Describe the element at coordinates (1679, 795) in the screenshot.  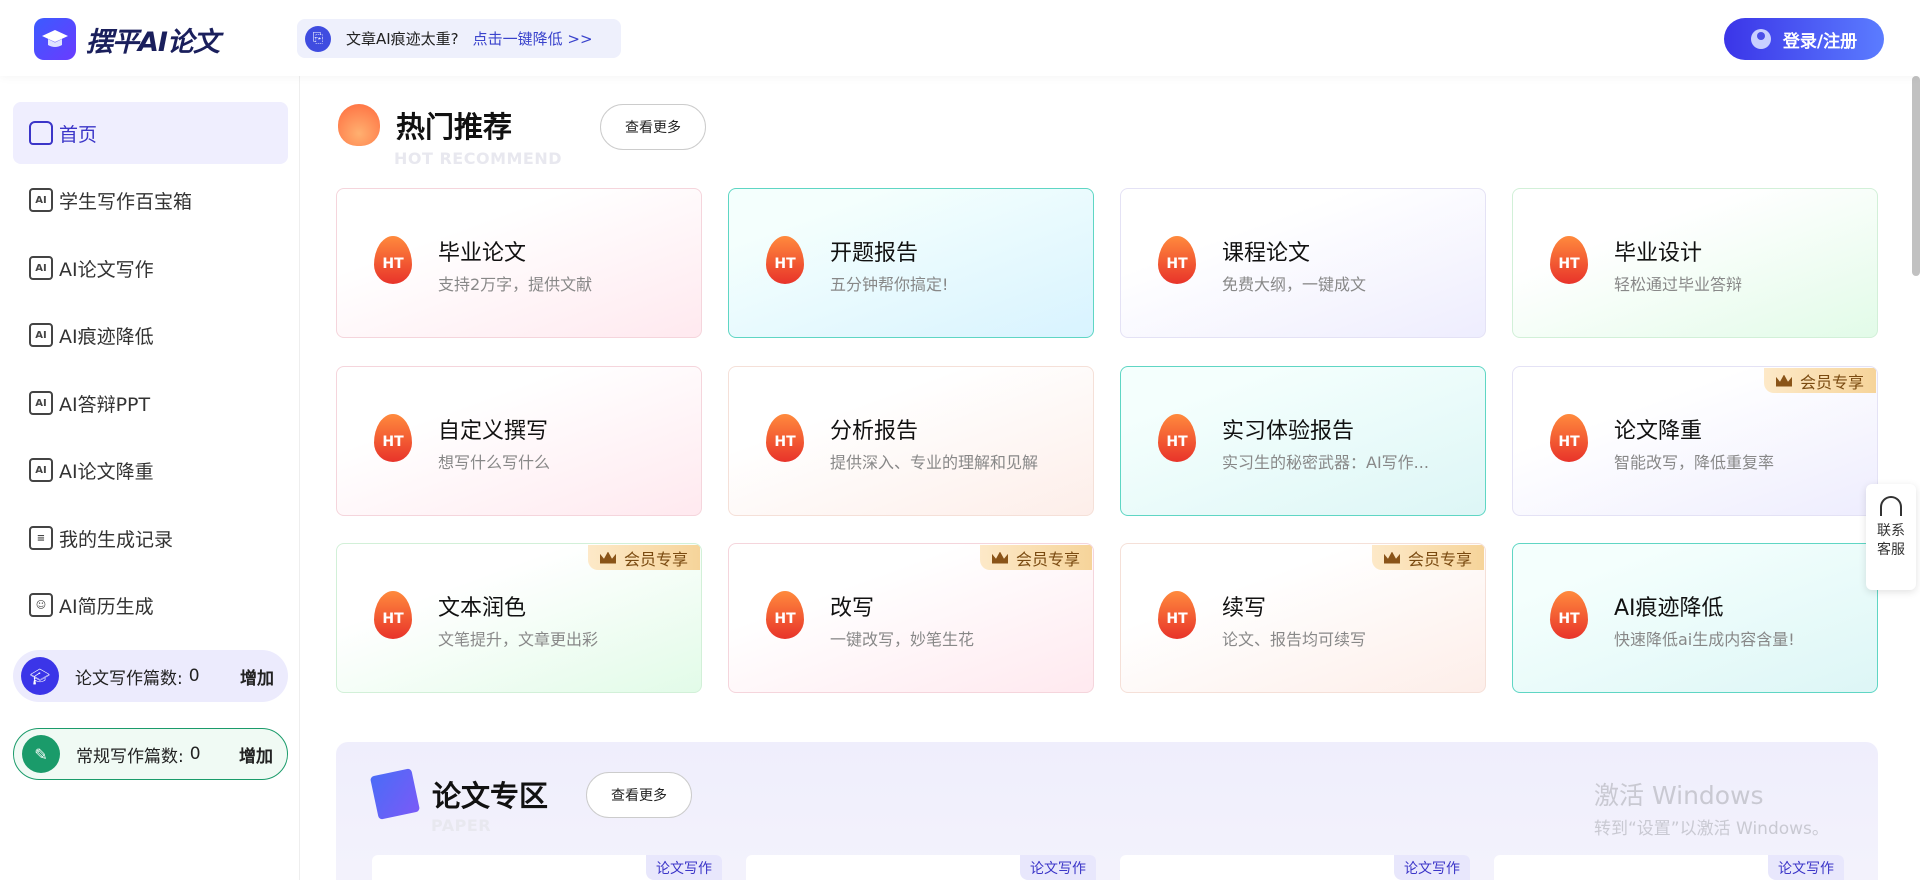
I see `watermark-line1: 激活 Windows` at that location.